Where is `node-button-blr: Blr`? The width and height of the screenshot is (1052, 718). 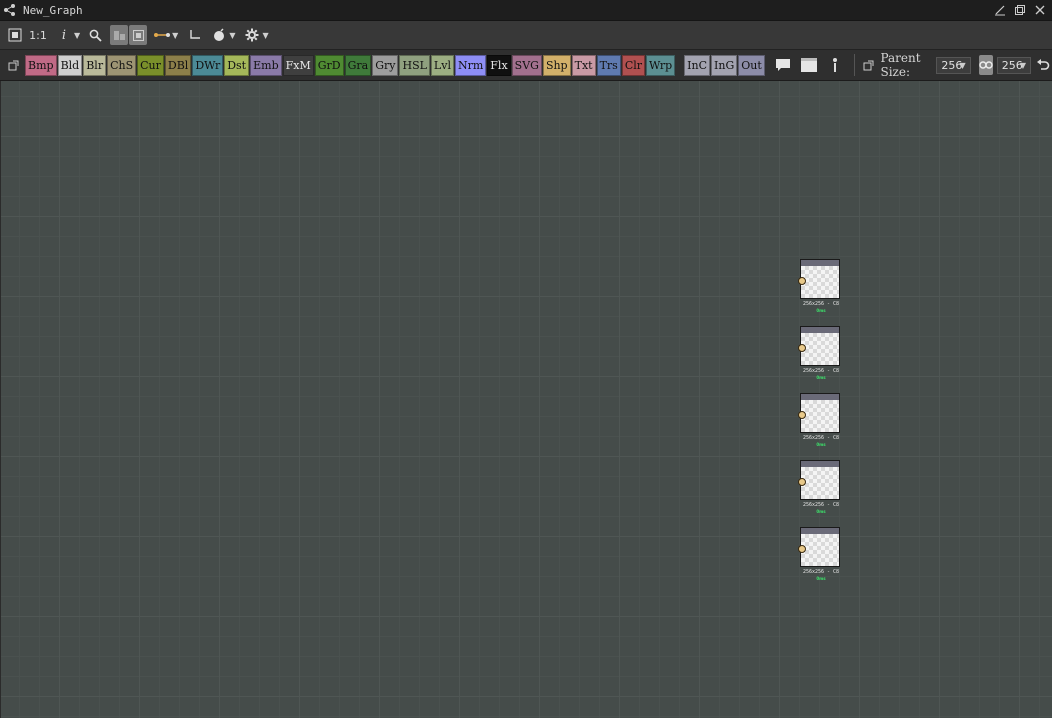
node-button-blr: Blr is located at coordinates (95, 65).